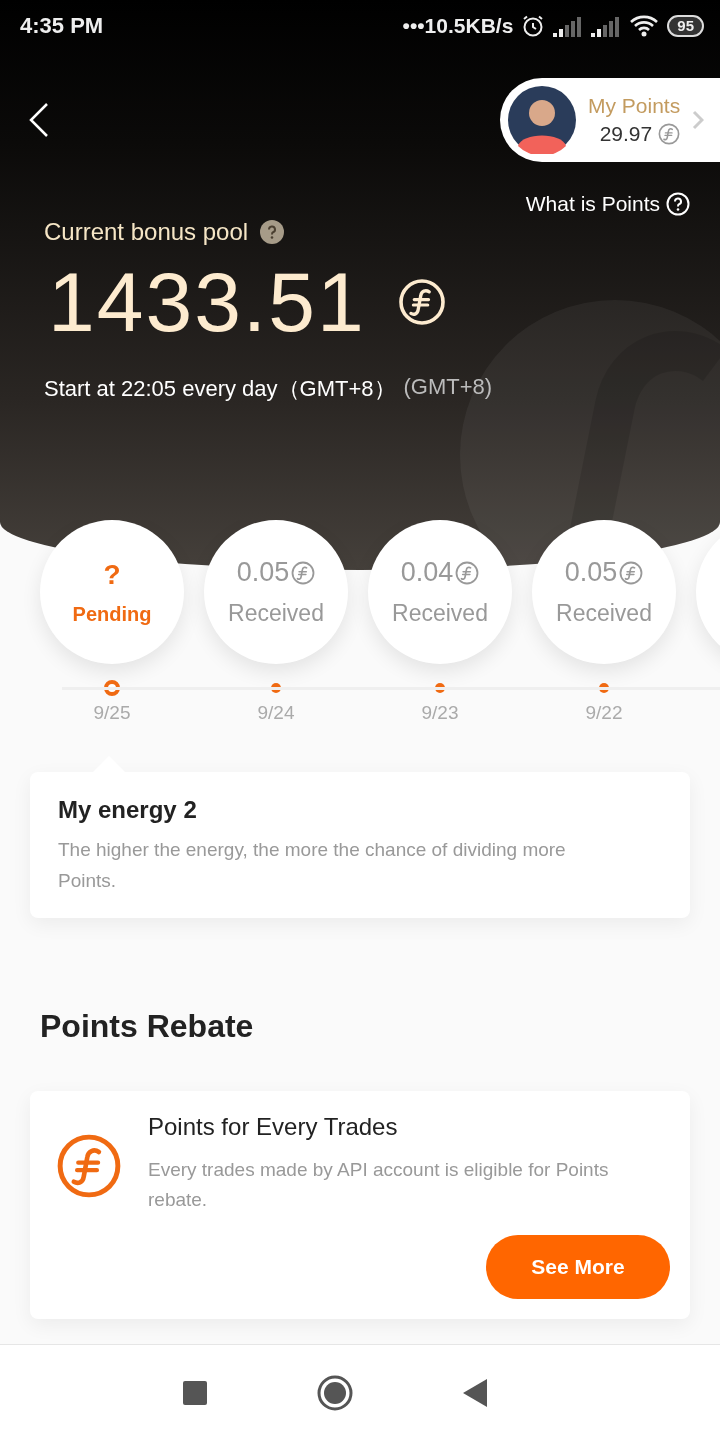 This screenshot has width=720, height=1440. I want to click on day-amount: ?, so click(112, 574).